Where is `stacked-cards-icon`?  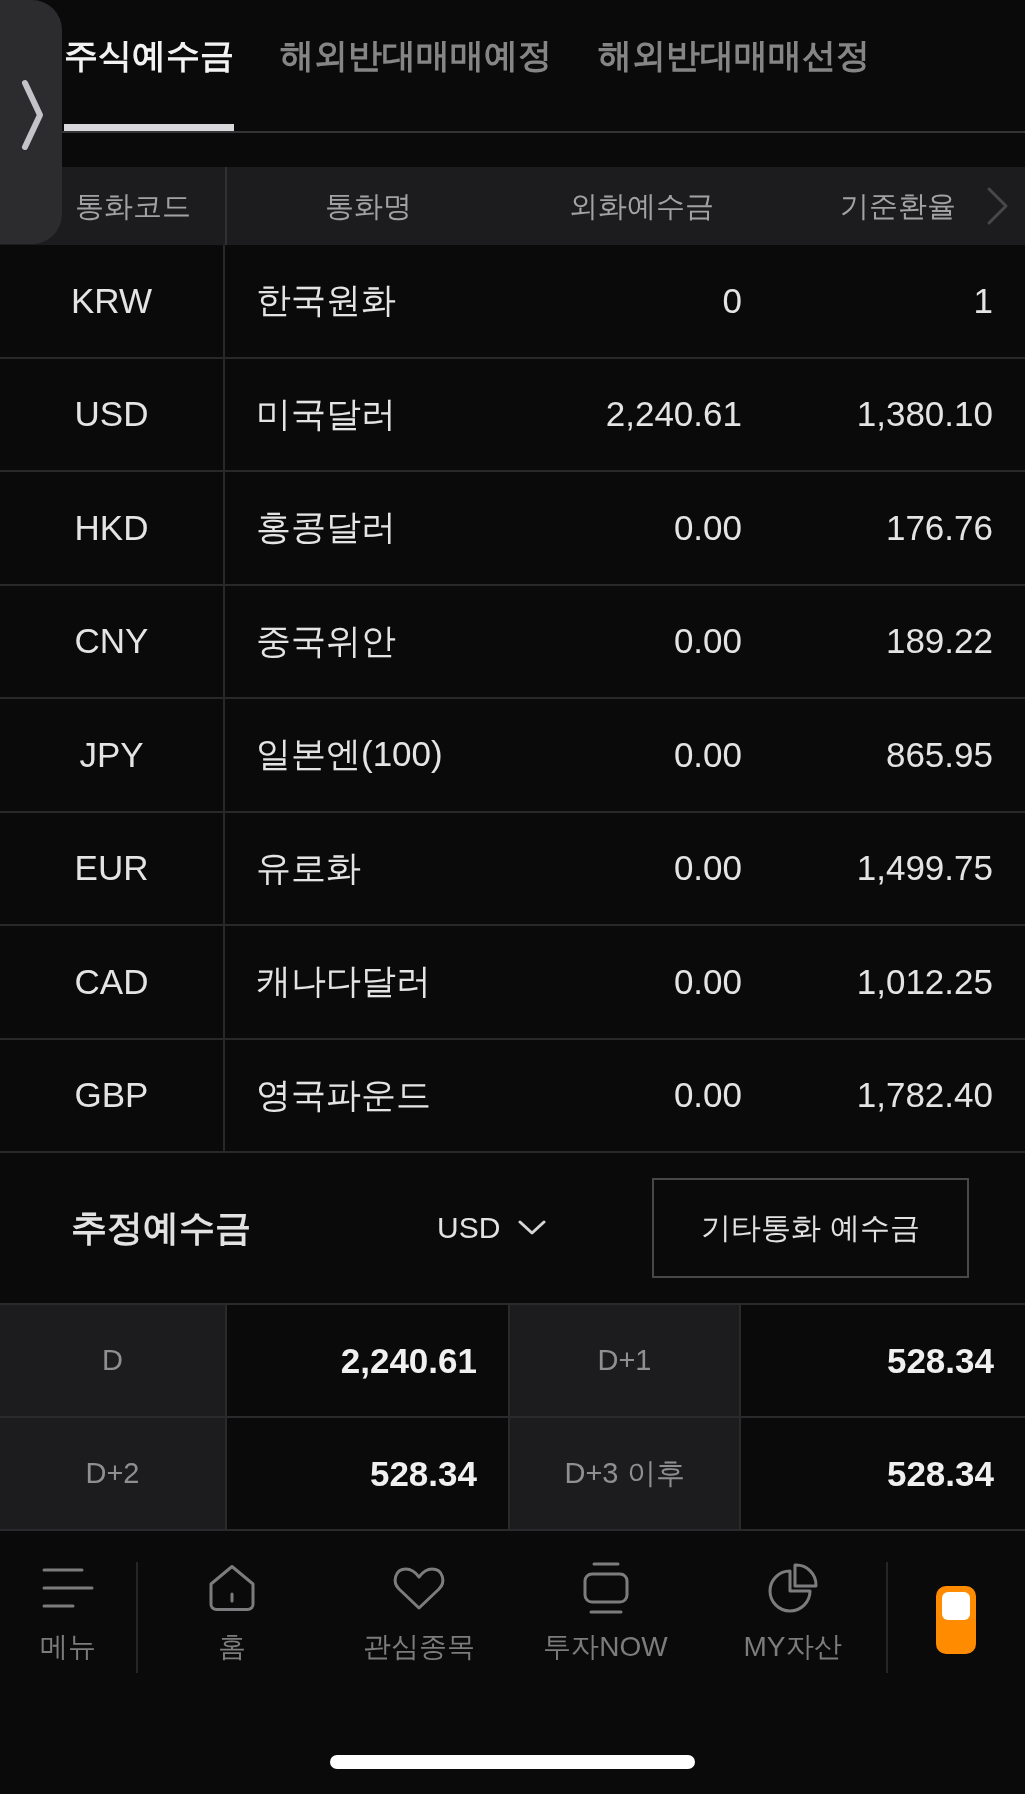
stacked-cards-icon is located at coordinates (605, 1588).